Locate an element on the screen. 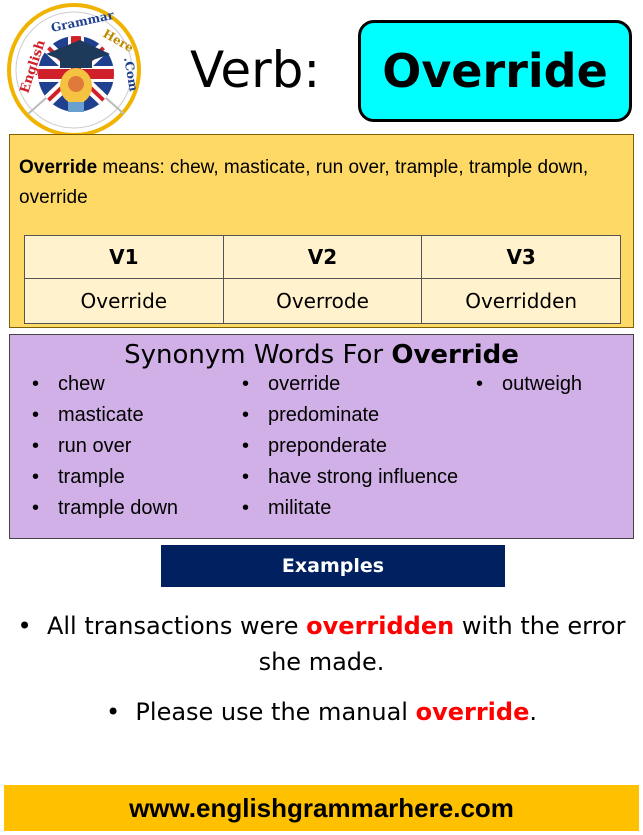 The image size is (643, 835). example-text: All transactions were is located at coordinates (176, 626).